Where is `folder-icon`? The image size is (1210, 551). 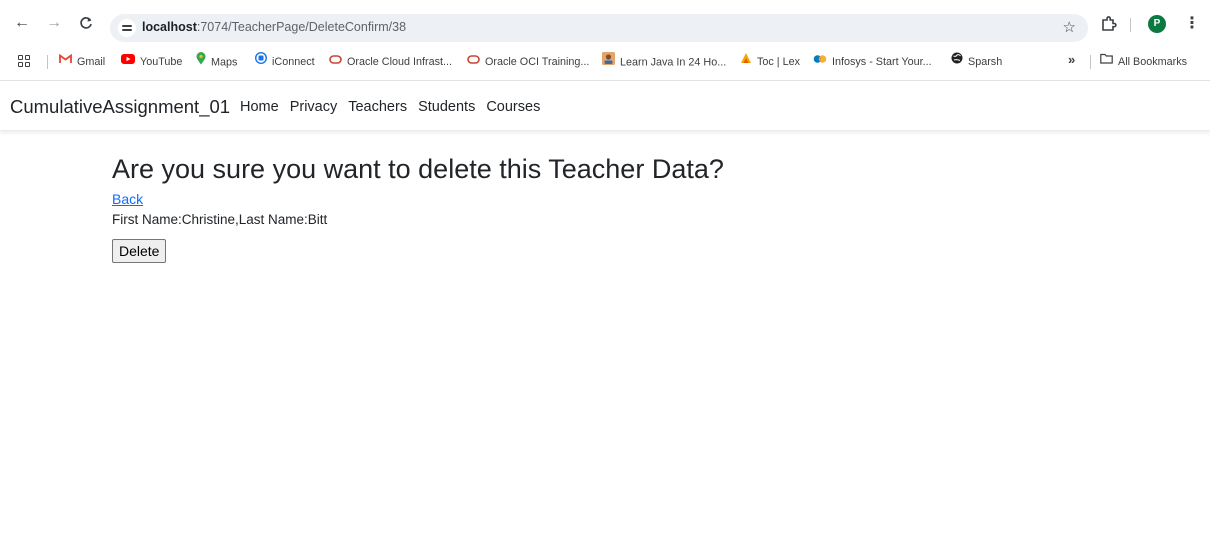
folder-icon is located at coordinates (1106, 61).